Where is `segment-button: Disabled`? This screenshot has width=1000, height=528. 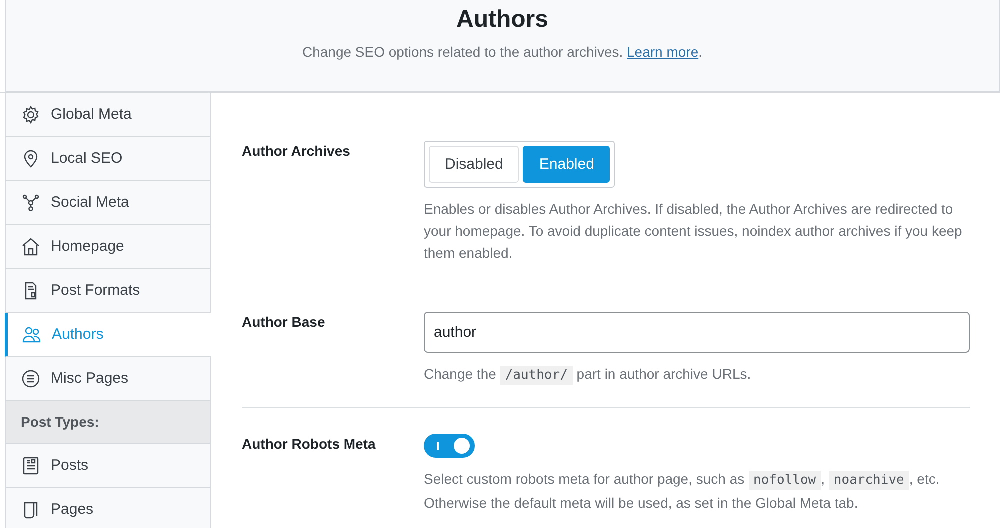
segment-button: Disabled is located at coordinates (474, 164).